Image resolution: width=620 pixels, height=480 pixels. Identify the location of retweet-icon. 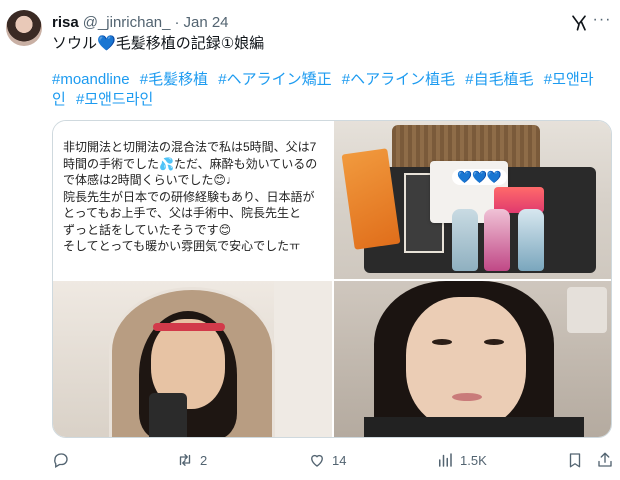
(185, 460).